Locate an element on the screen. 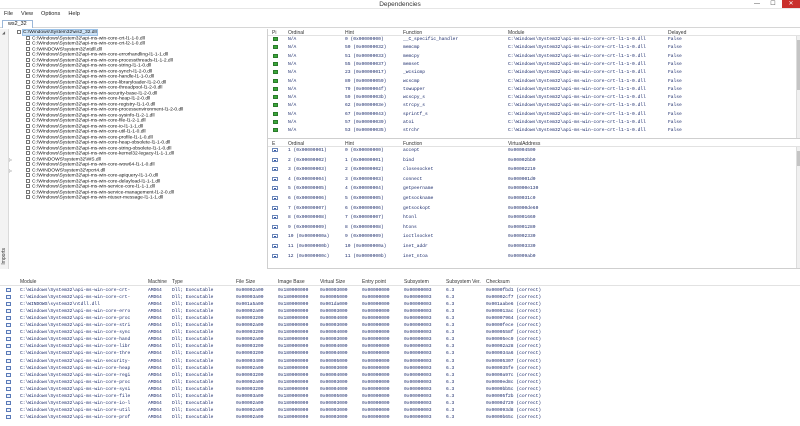 This screenshot has width=800, height=426. menu-options: Options is located at coordinates (50, 14).